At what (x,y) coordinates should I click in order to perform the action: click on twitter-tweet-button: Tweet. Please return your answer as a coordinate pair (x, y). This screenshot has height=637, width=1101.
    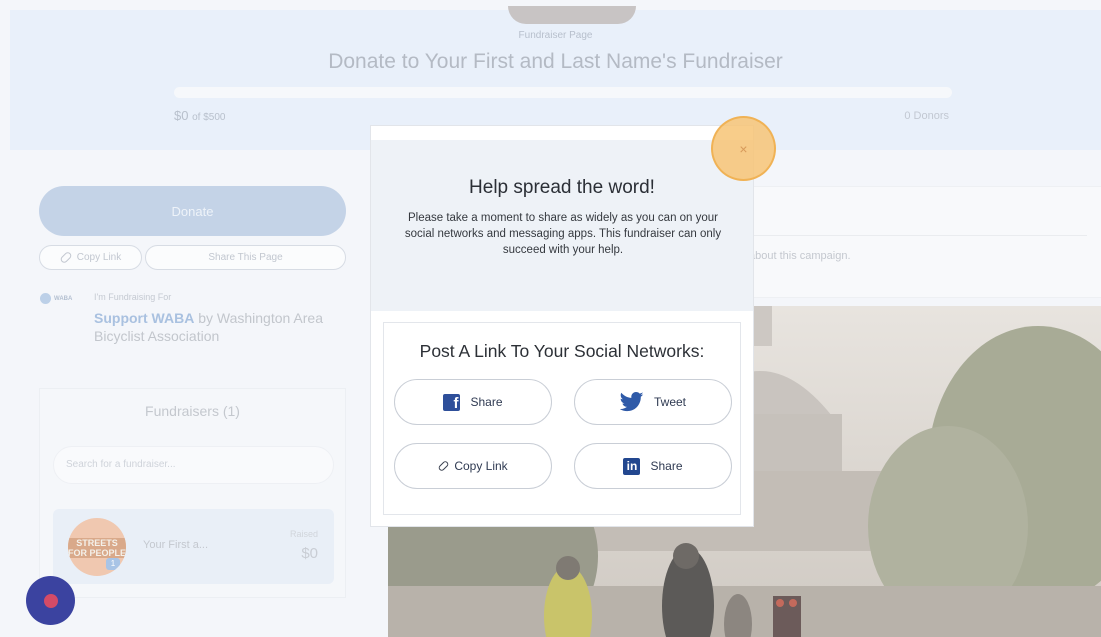
    Looking at the image, I should click on (653, 402).